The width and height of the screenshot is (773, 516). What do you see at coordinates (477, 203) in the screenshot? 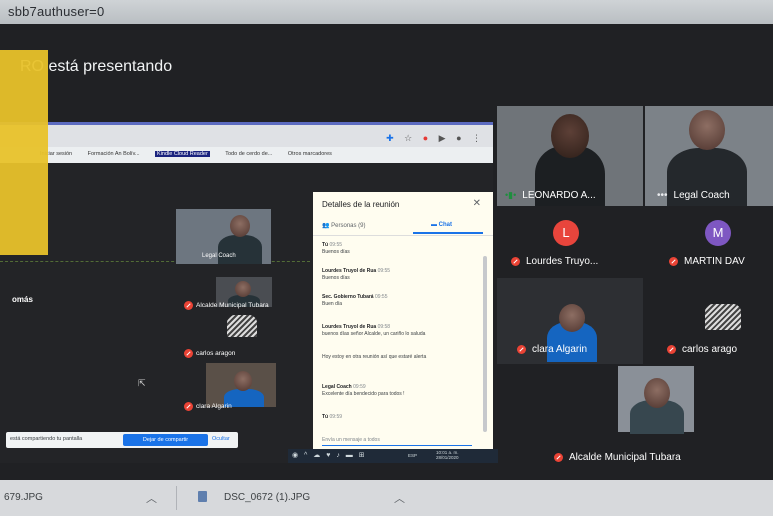
I see `close-icon: ✕` at bounding box center [477, 203].